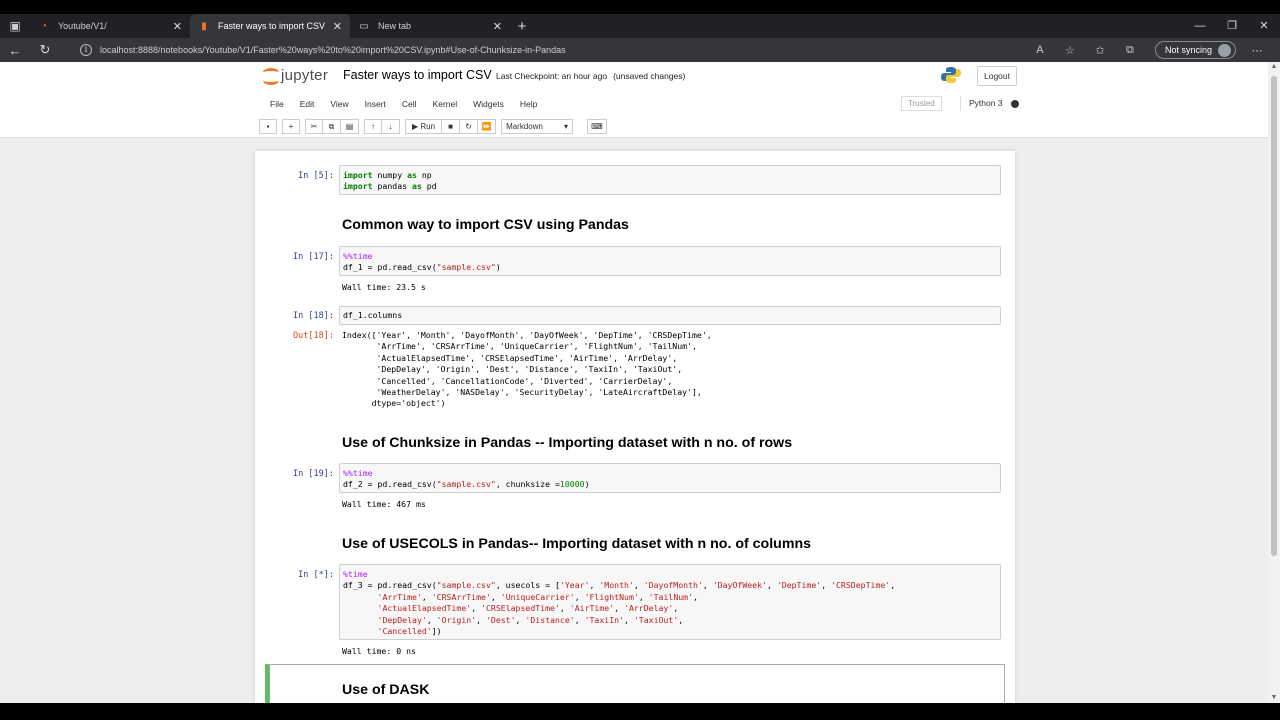 This screenshot has height=720, width=1280. I want to click on copy-icon: ⧉, so click(332, 126).